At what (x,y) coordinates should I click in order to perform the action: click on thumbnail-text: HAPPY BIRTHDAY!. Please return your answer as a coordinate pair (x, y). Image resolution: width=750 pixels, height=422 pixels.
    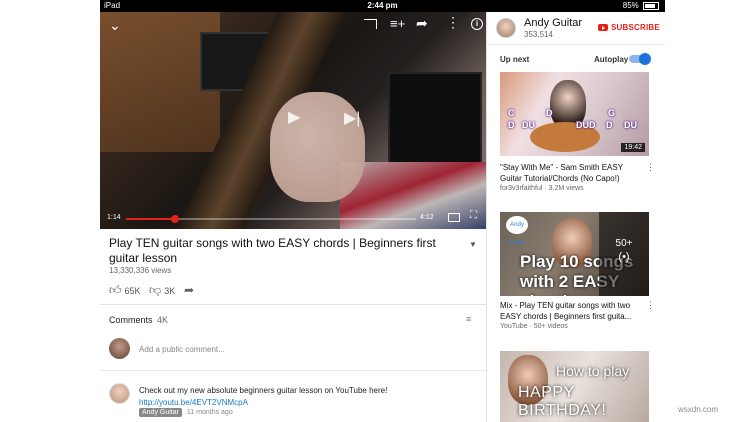
    Looking at the image, I should click on (562, 401).